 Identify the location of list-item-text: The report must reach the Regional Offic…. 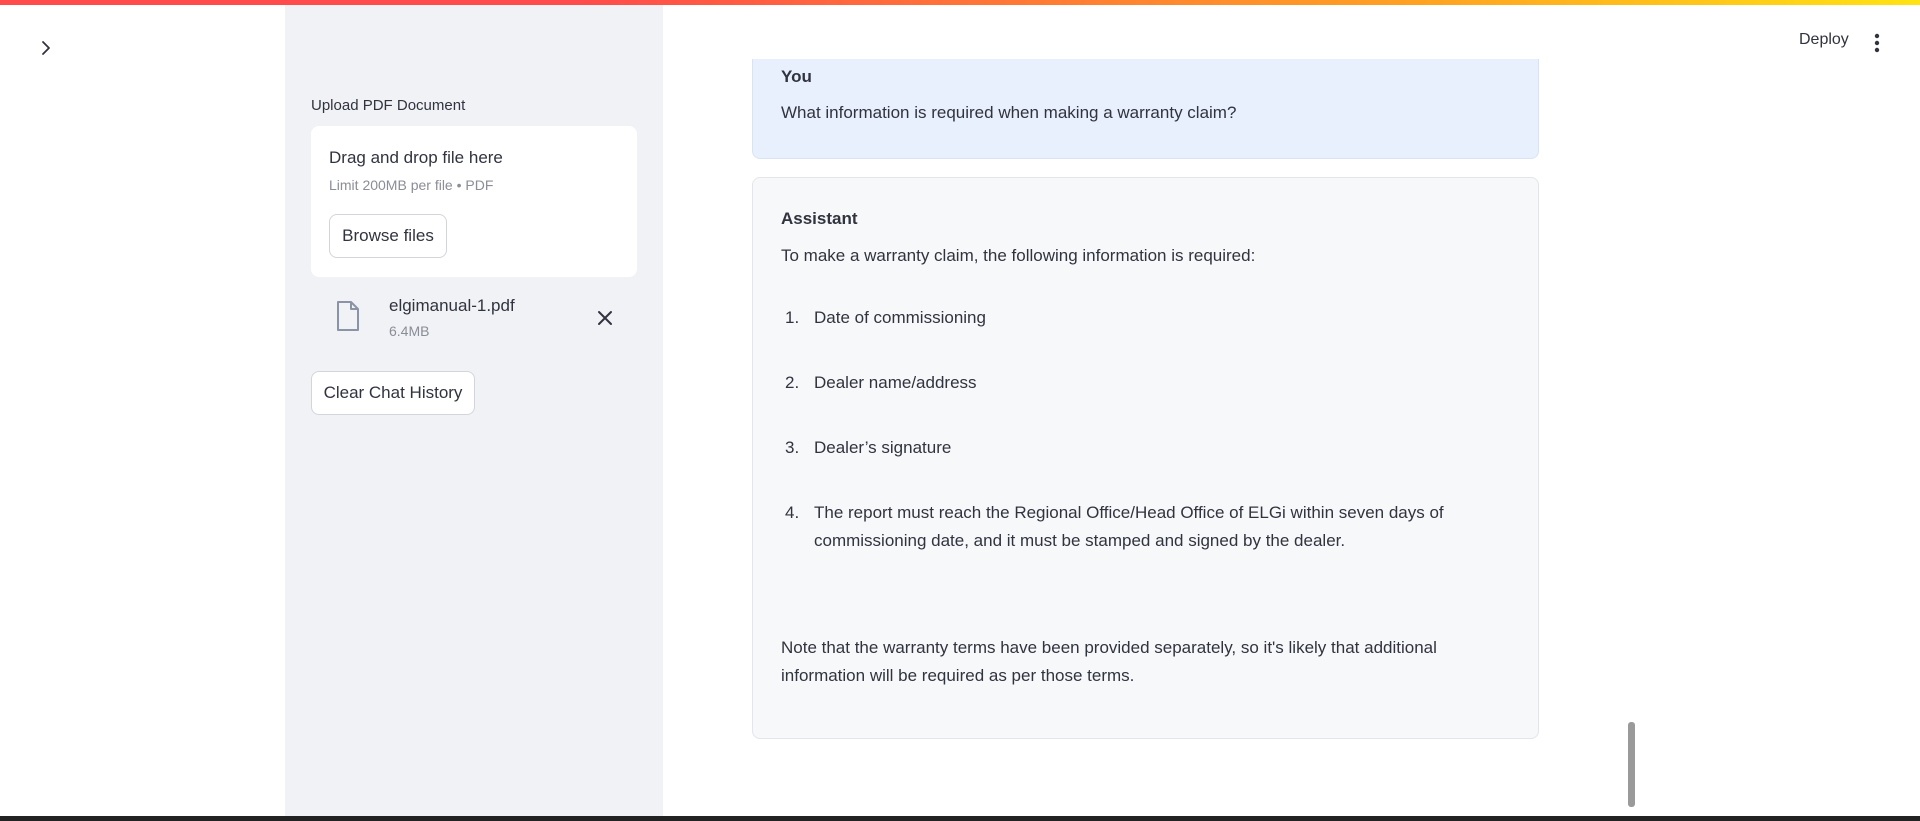
(1129, 526).